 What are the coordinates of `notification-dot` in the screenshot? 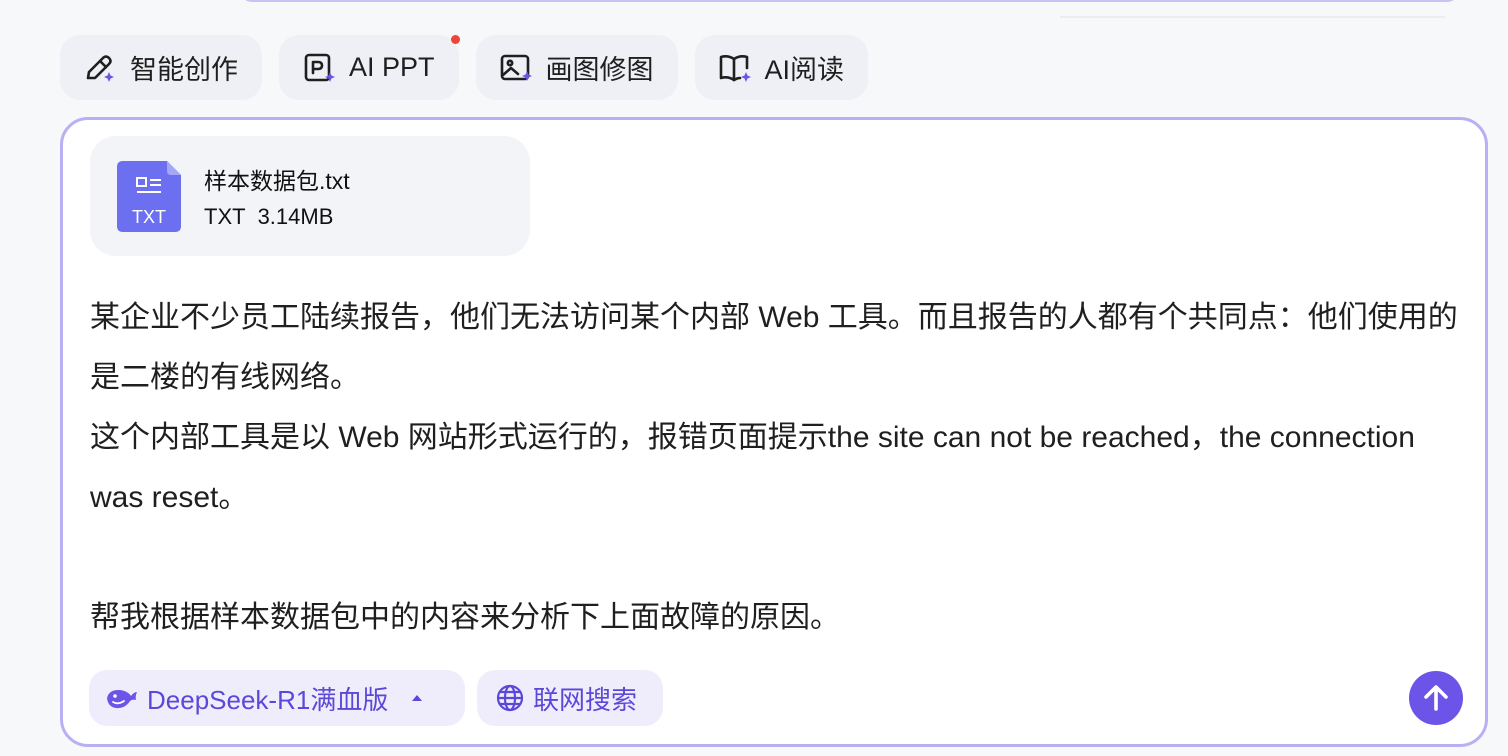 It's located at (455, 39).